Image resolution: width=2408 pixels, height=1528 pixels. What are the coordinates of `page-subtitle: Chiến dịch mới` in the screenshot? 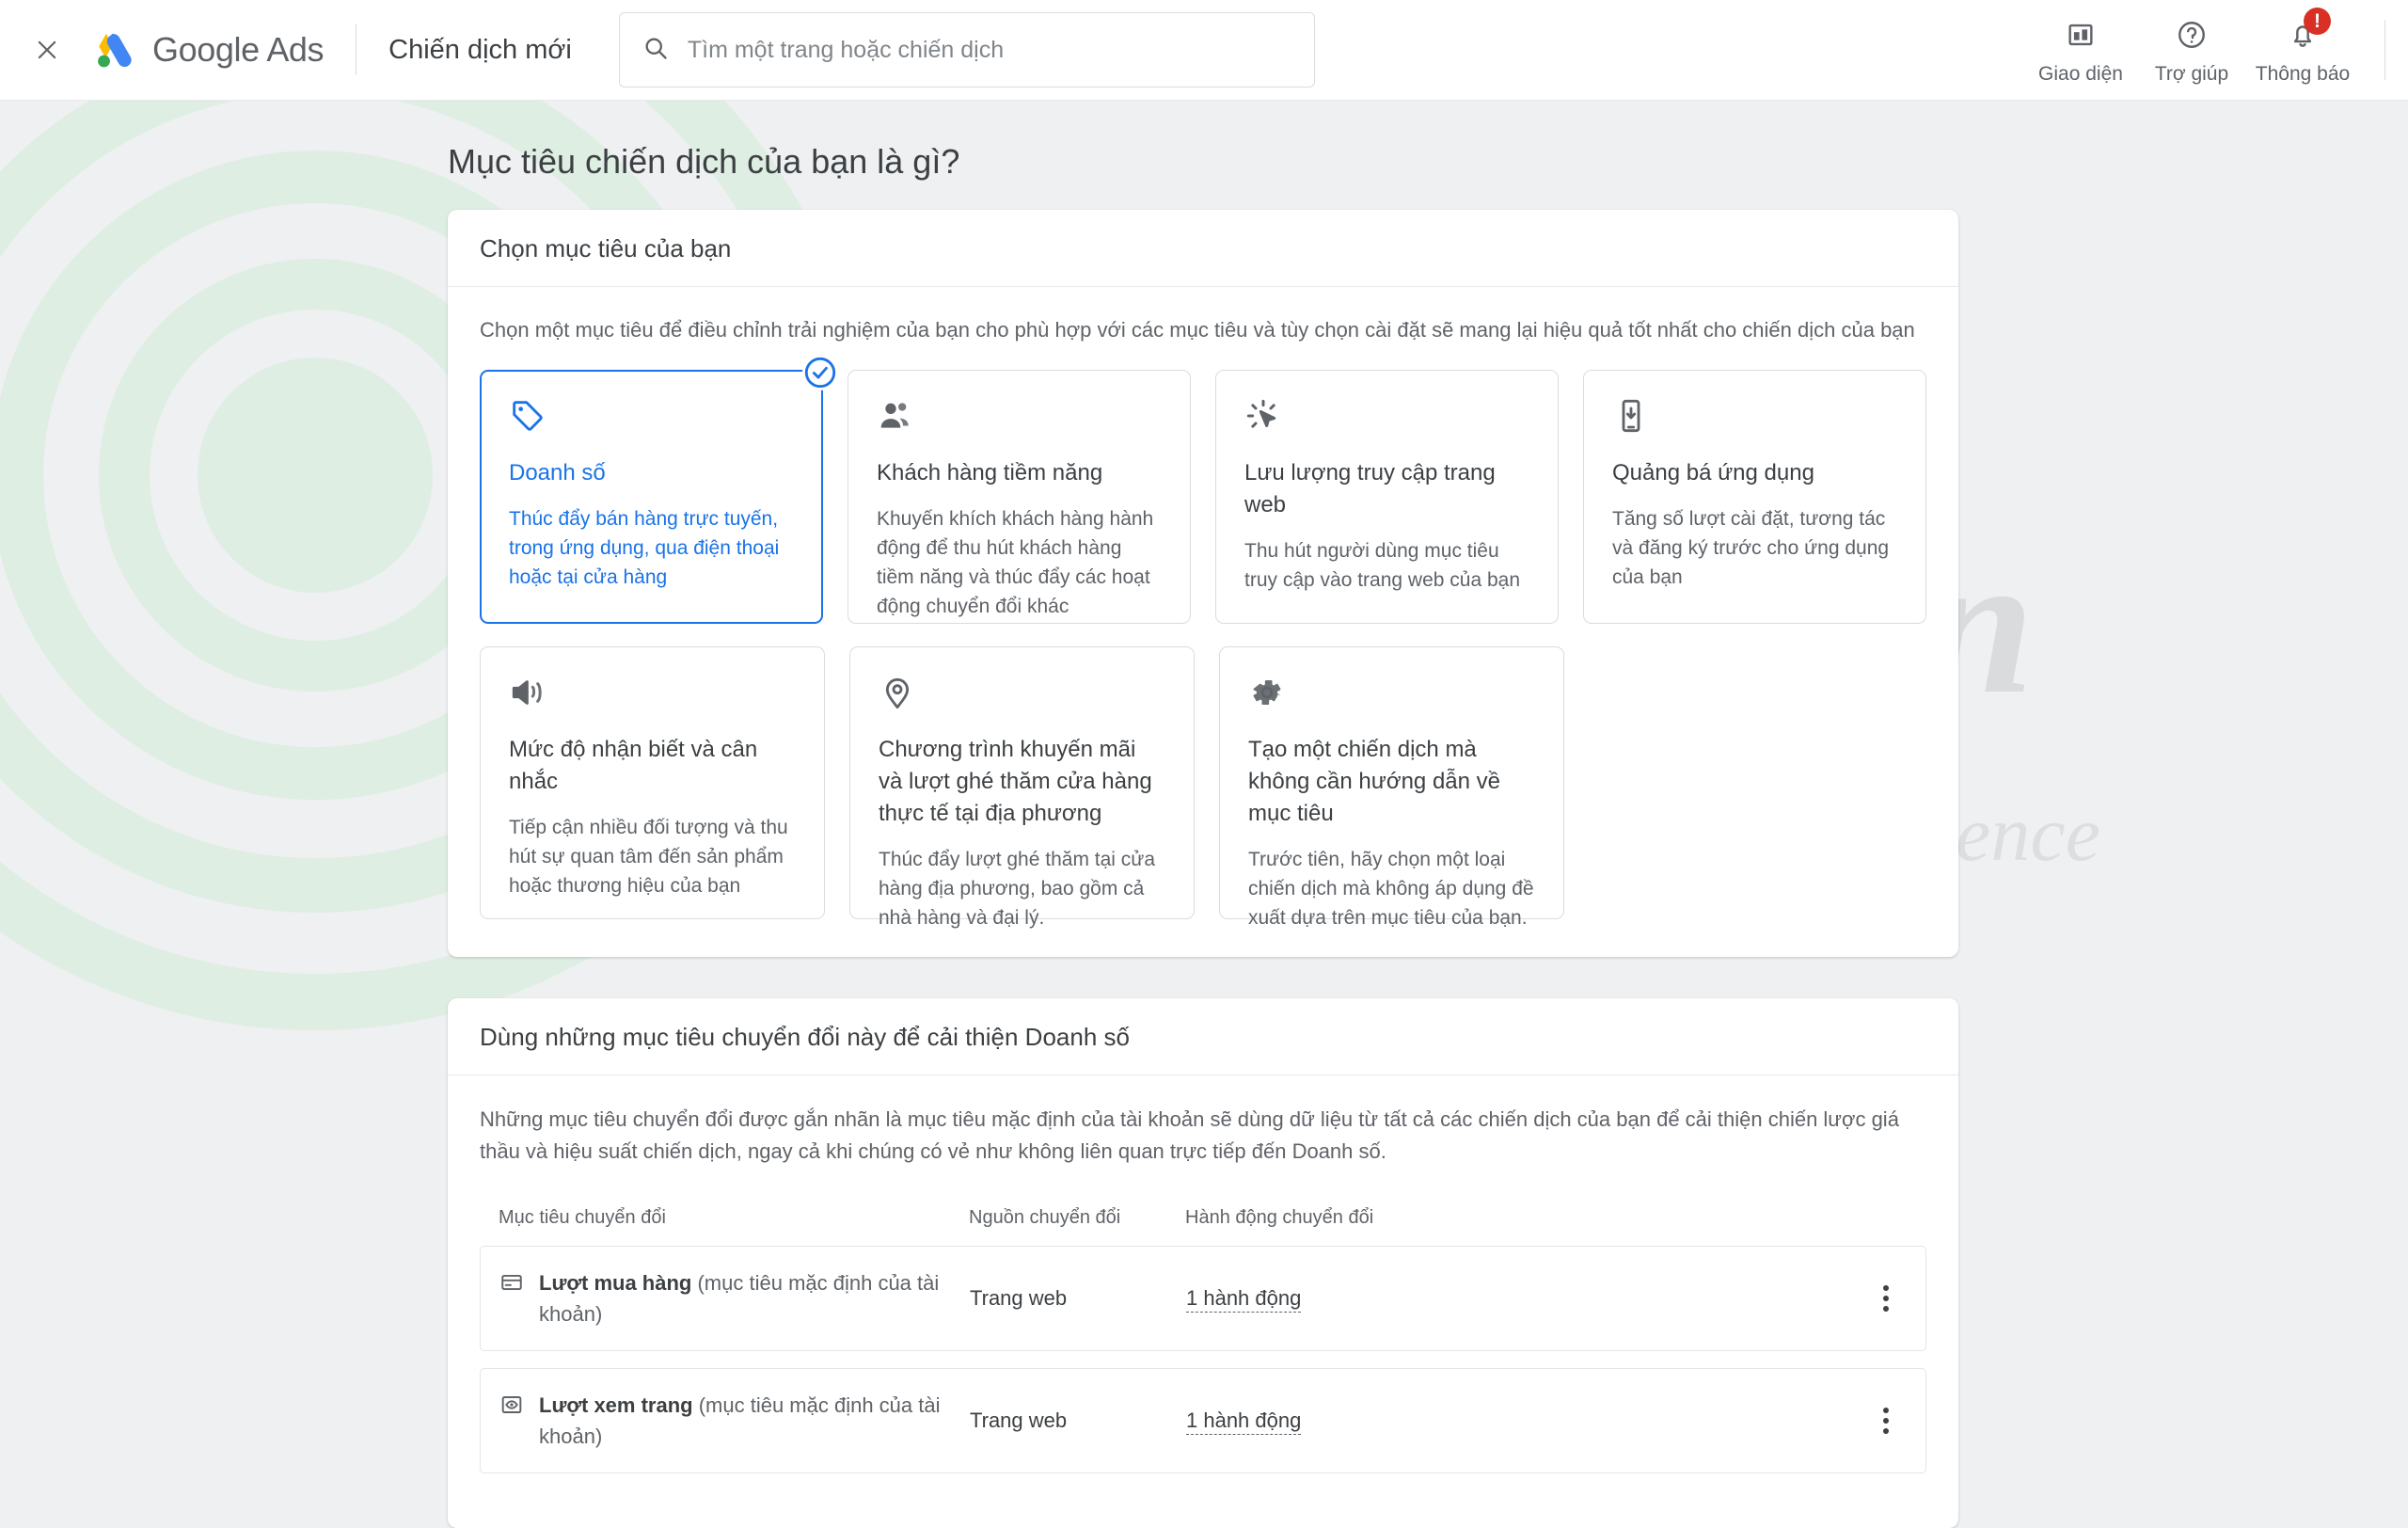 It's located at (480, 49).